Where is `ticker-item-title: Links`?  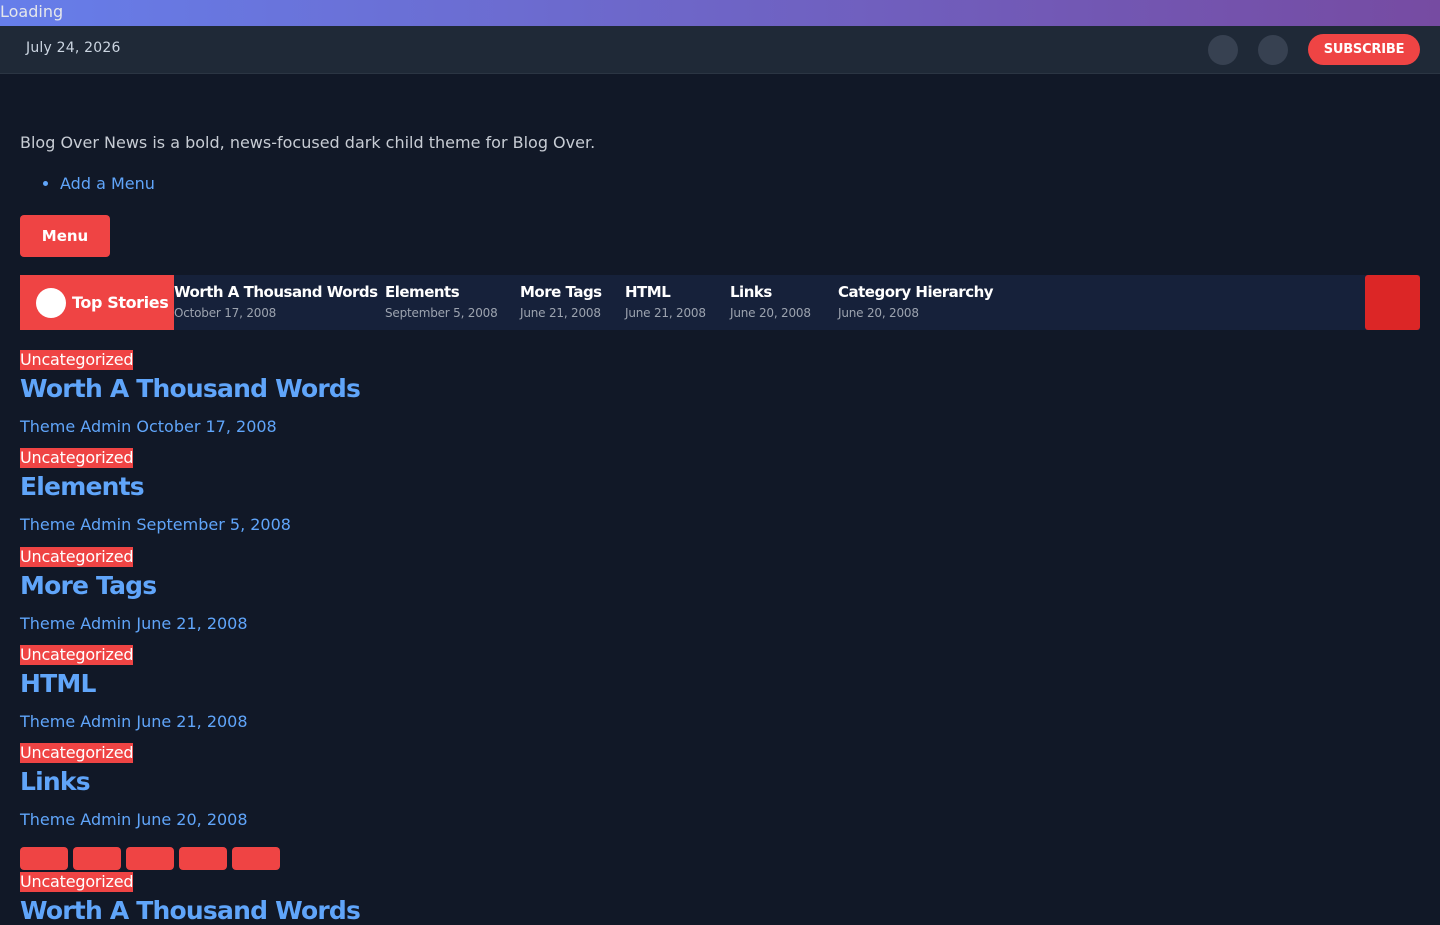 ticker-item-title: Links is located at coordinates (770, 292).